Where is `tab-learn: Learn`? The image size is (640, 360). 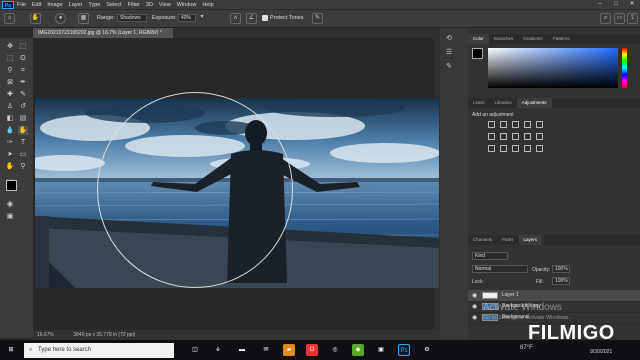 tab-learn: Learn is located at coordinates (479, 103).